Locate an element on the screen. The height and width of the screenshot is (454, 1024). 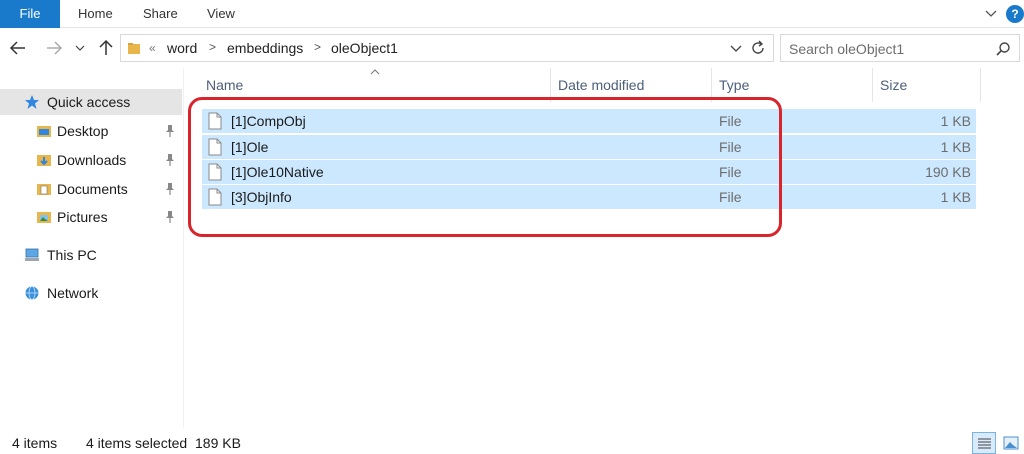
computer-icon is located at coordinates (32, 254).